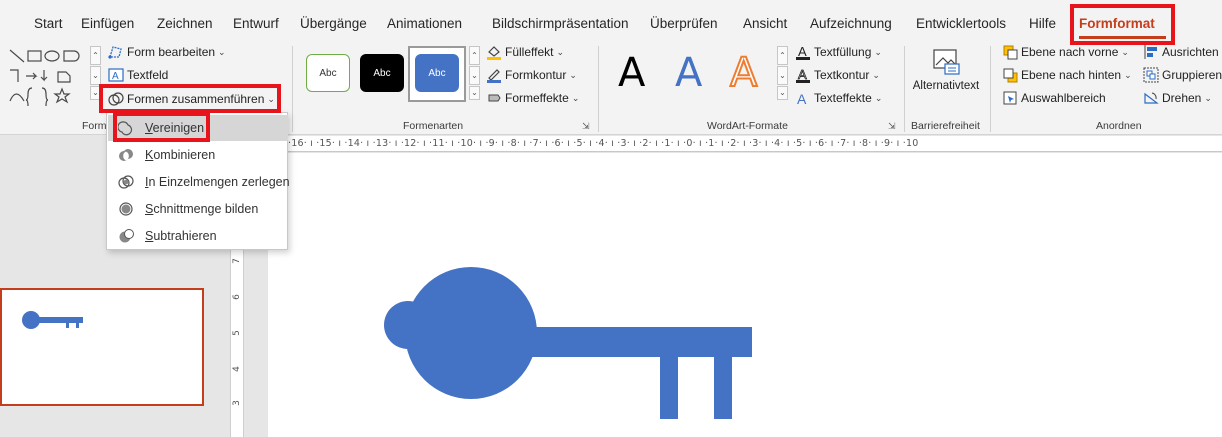 The image size is (1222, 437). What do you see at coordinates (1067, 75) in the screenshot?
I see `send-backward-button: Ebene nach hinten ⌄` at bounding box center [1067, 75].